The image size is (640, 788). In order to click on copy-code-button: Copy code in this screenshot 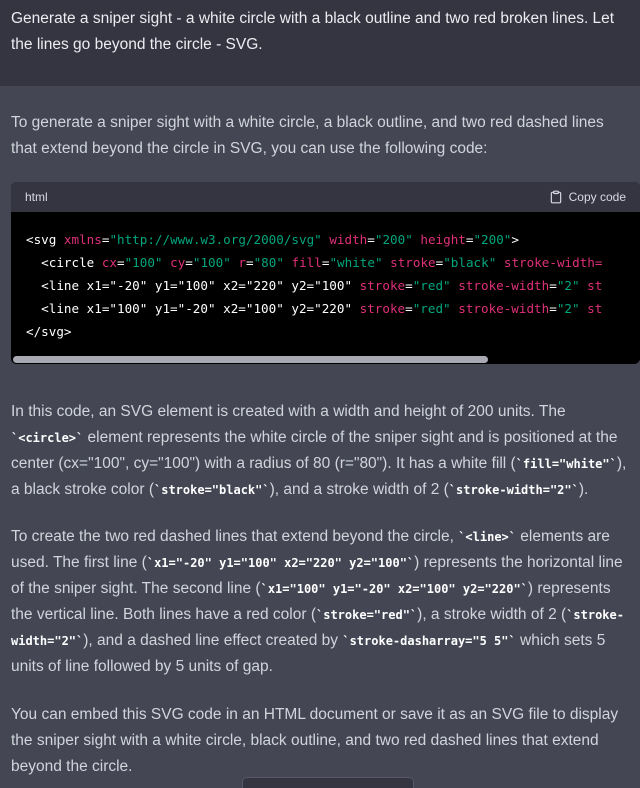, I will do `click(587, 197)`.